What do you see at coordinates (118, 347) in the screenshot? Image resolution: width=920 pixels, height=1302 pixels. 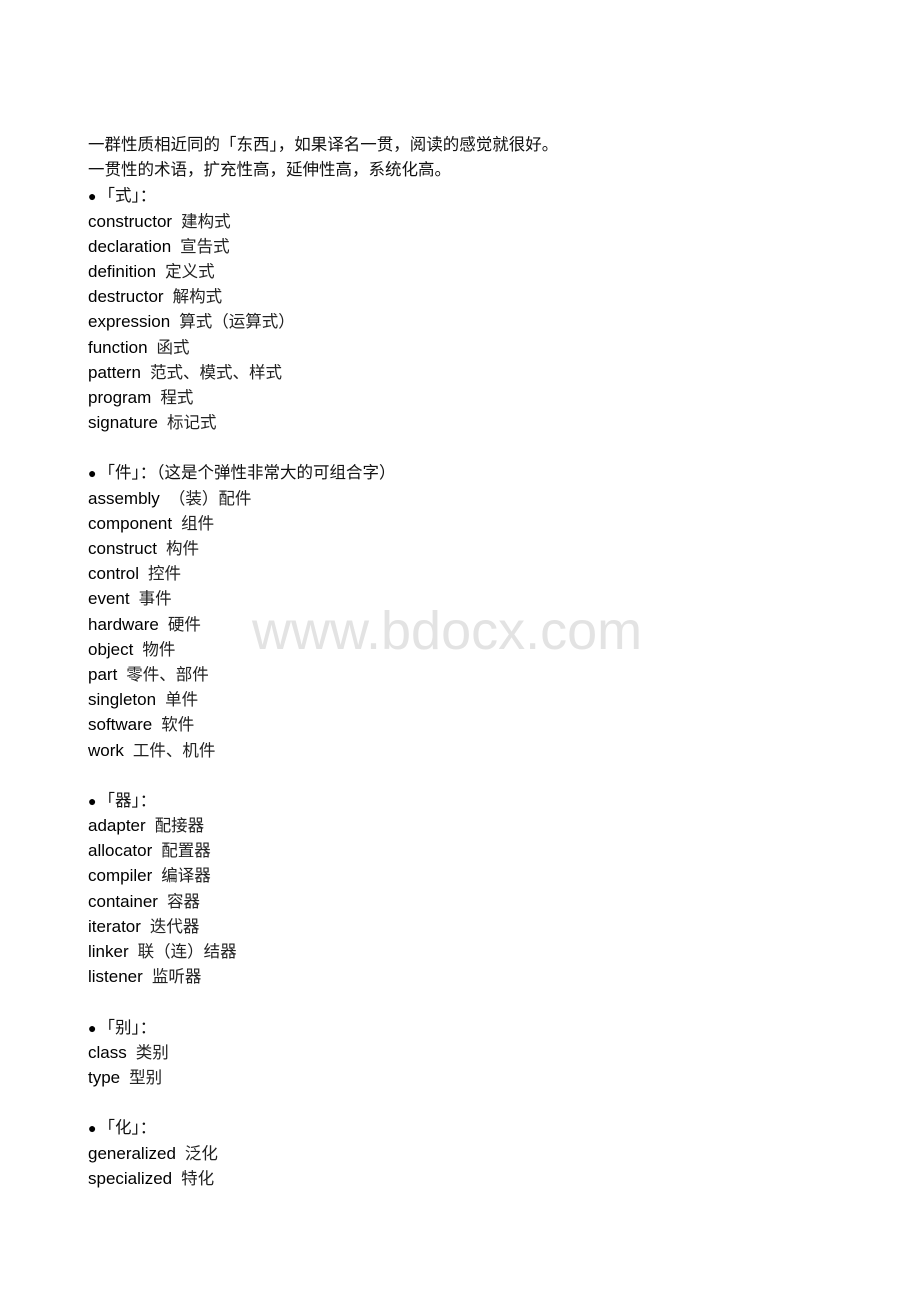 I see `term-english: function` at bounding box center [118, 347].